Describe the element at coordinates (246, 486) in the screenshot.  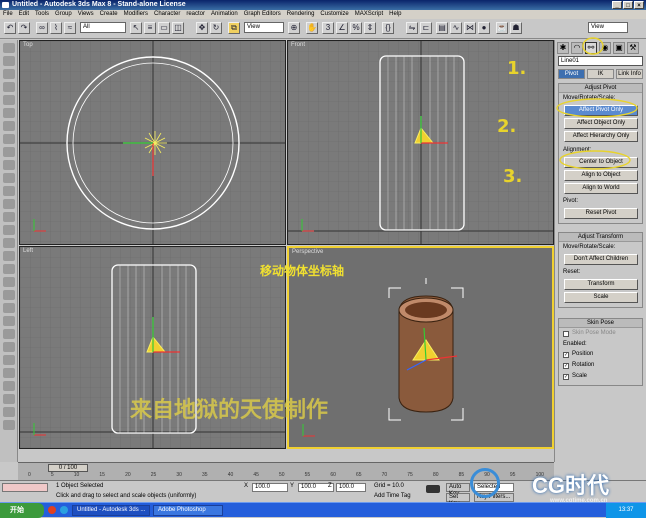
I see `x-label: X` at that location.